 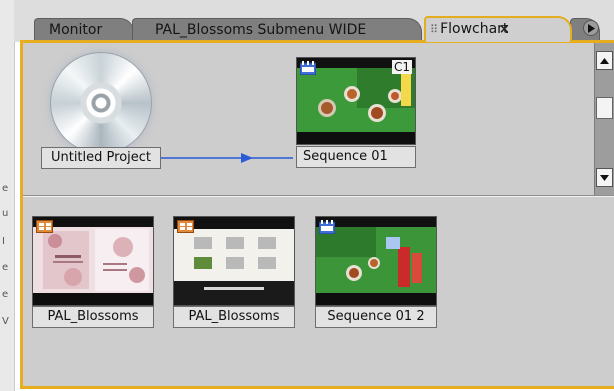 I want to click on disc-icon, so click(x=101, y=103).